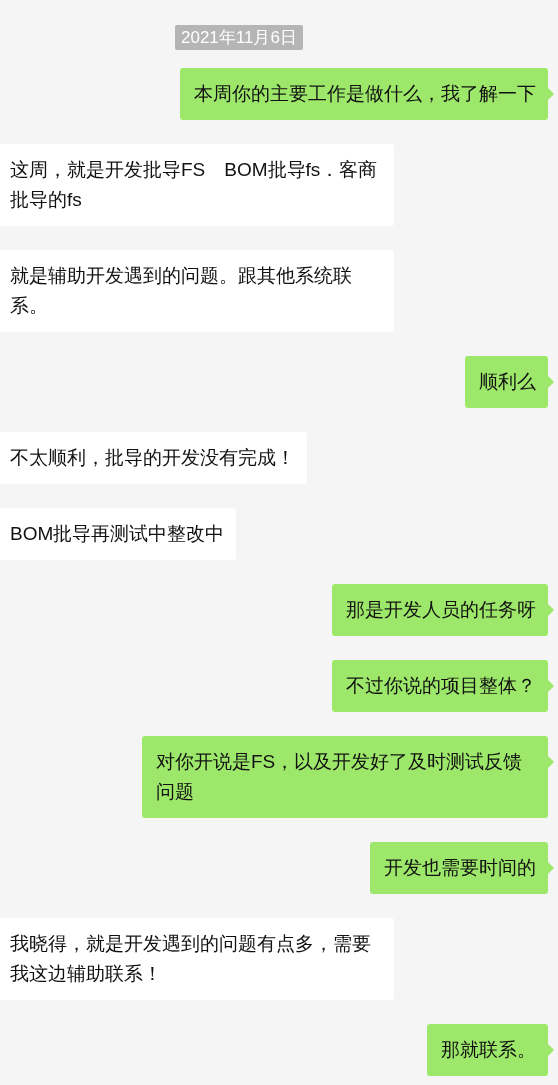  Describe the element at coordinates (197, 959) in the screenshot. I see `received-message-bubble: 我晓得，就是开发遇到的问题有点多，需要我这边辅助联系！` at that location.